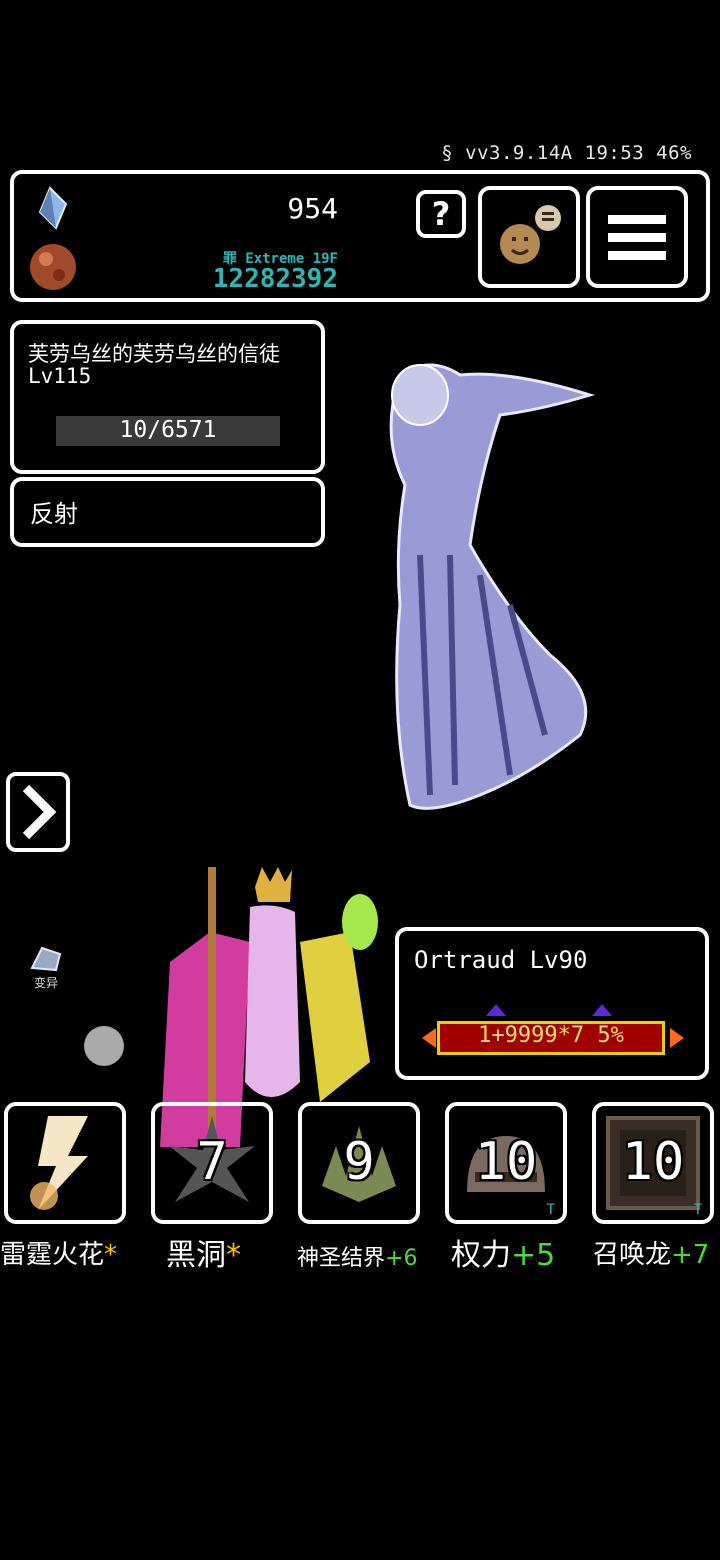 The image size is (720, 1560). I want to click on skill-label-power: 权力+5, so click(503, 1252).